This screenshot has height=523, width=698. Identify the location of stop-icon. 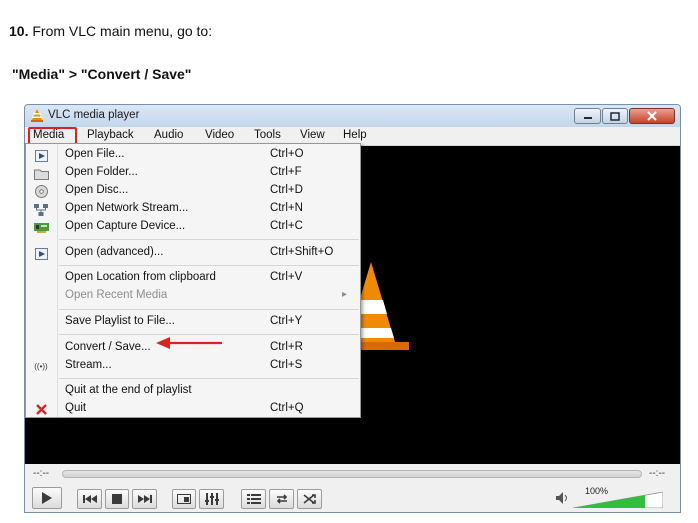
(117, 499).